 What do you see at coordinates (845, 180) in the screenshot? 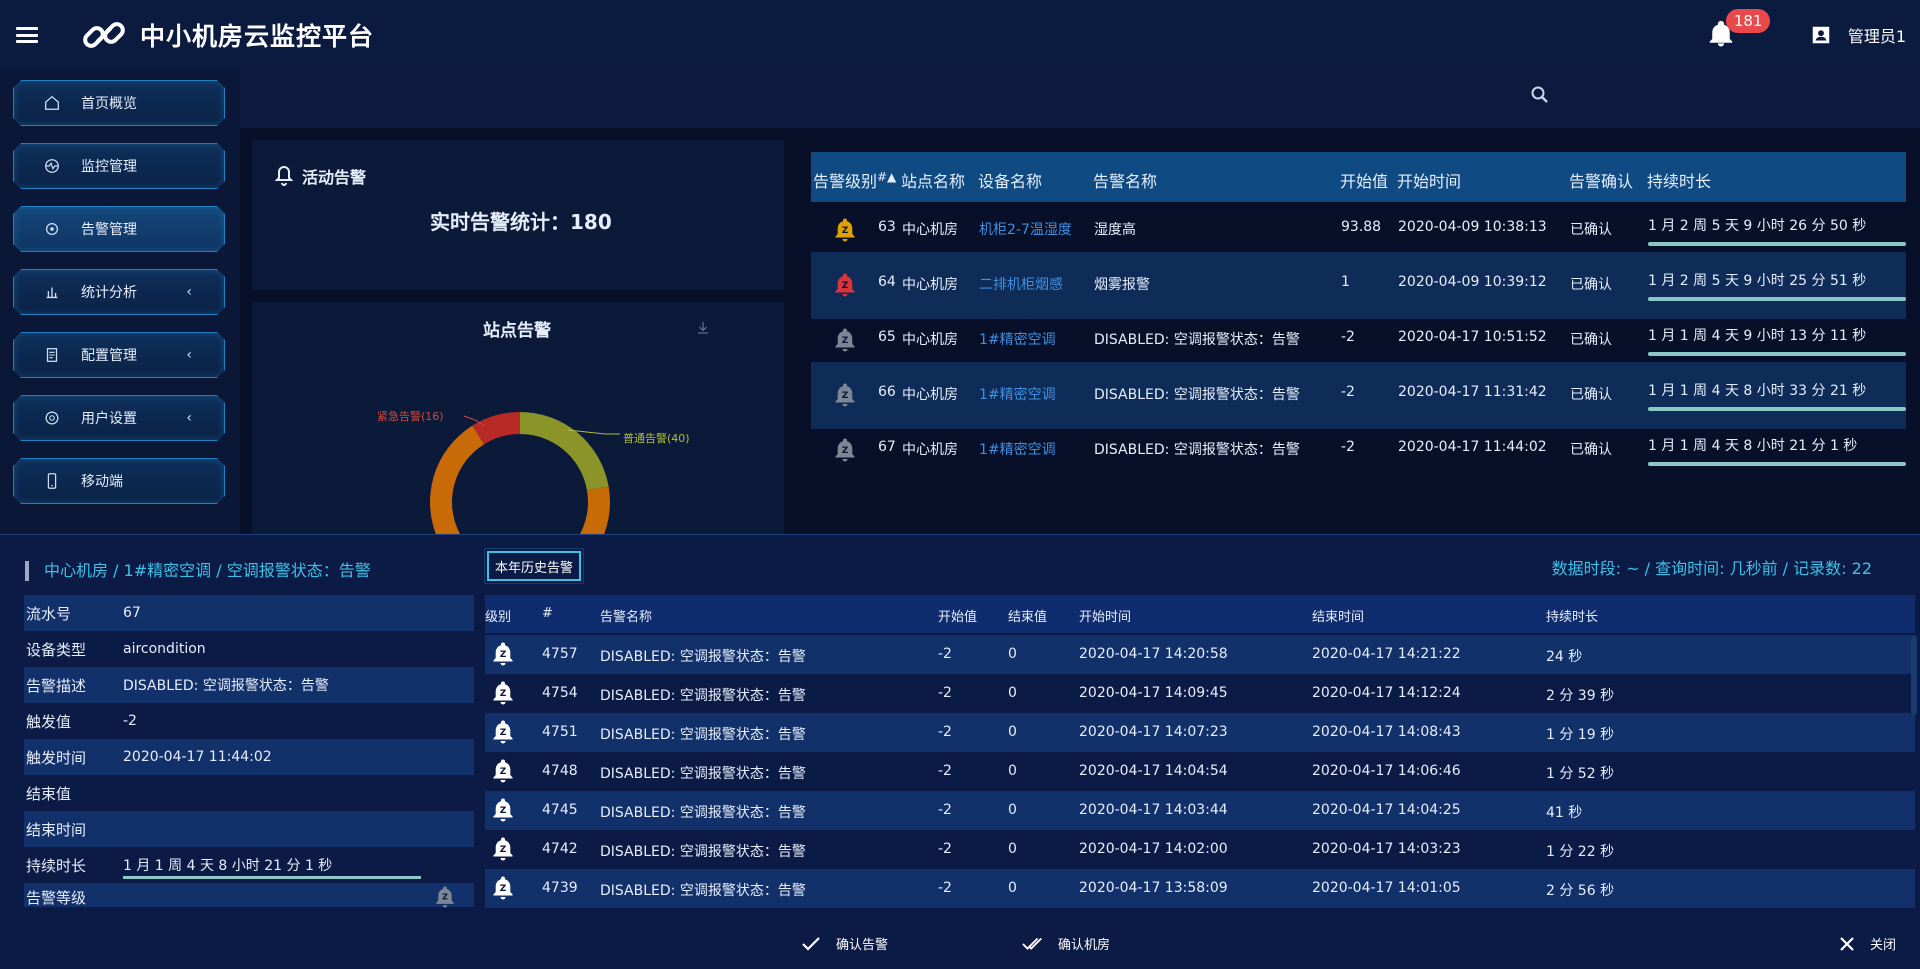
I see `col-level: 告警级别` at bounding box center [845, 180].